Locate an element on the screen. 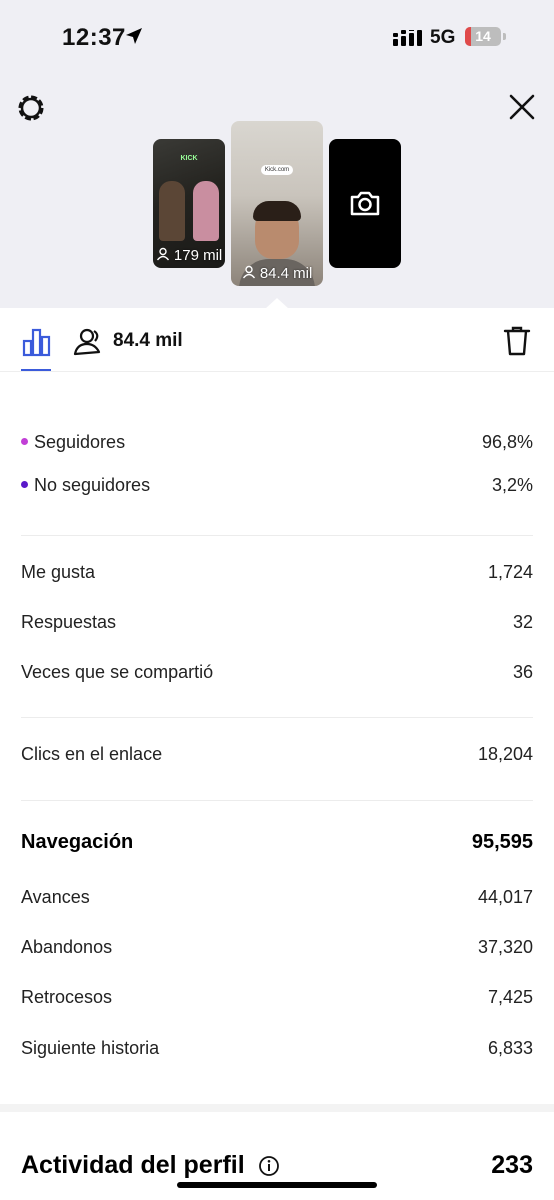 The image size is (554, 1200). story-thumbnail-1: KICK 179 mil is located at coordinates (189, 203).